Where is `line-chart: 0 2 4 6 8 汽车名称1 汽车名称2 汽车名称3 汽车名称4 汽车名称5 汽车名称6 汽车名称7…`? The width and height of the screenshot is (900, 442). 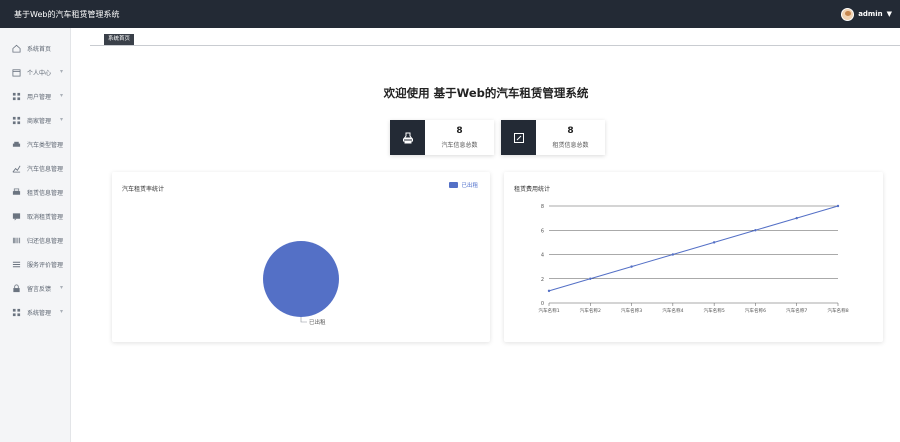
line-chart: 0 2 4 6 8 汽车名称1 汽车名称2 汽车名称3 汽车名称4 汽车名称5 汽车名称6 汽车名称7… is located at coordinates (693, 259).